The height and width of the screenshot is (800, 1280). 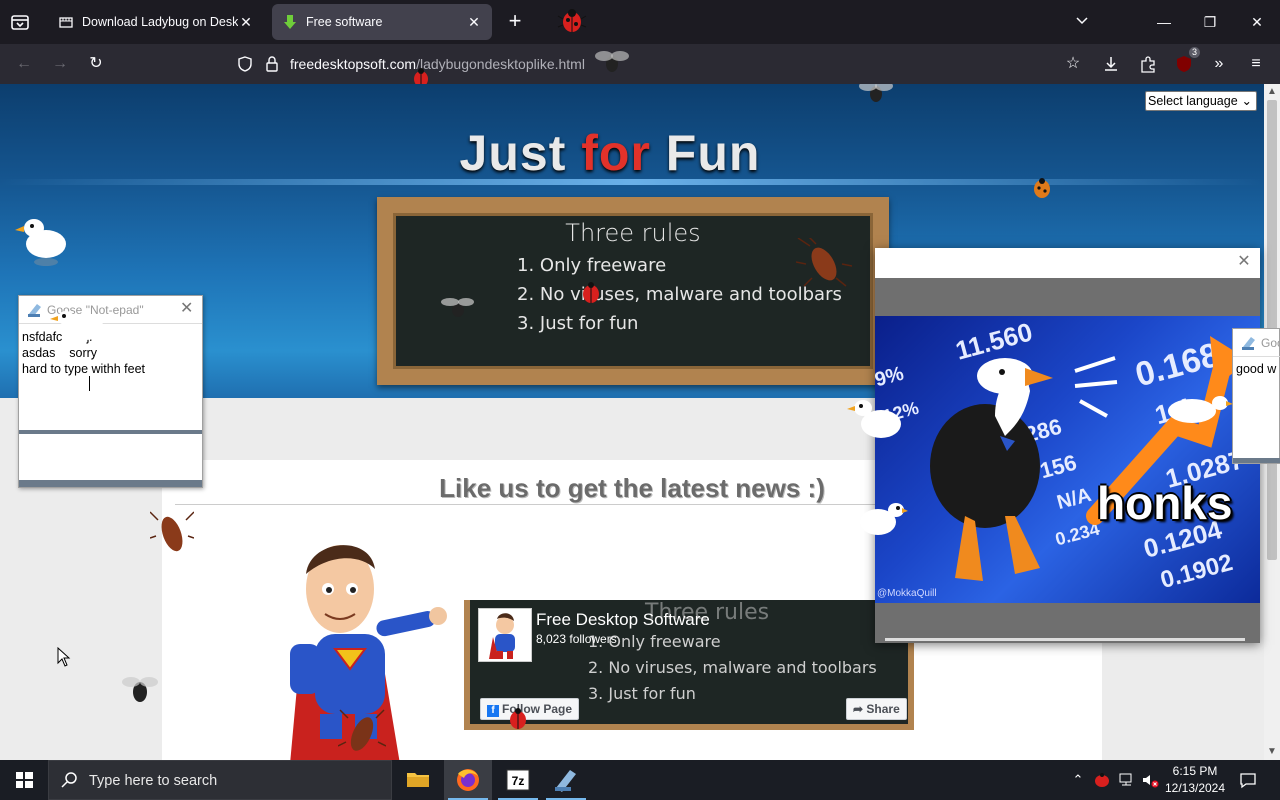 I want to click on notepad-taskbar-button, so click(x=566, y=780).